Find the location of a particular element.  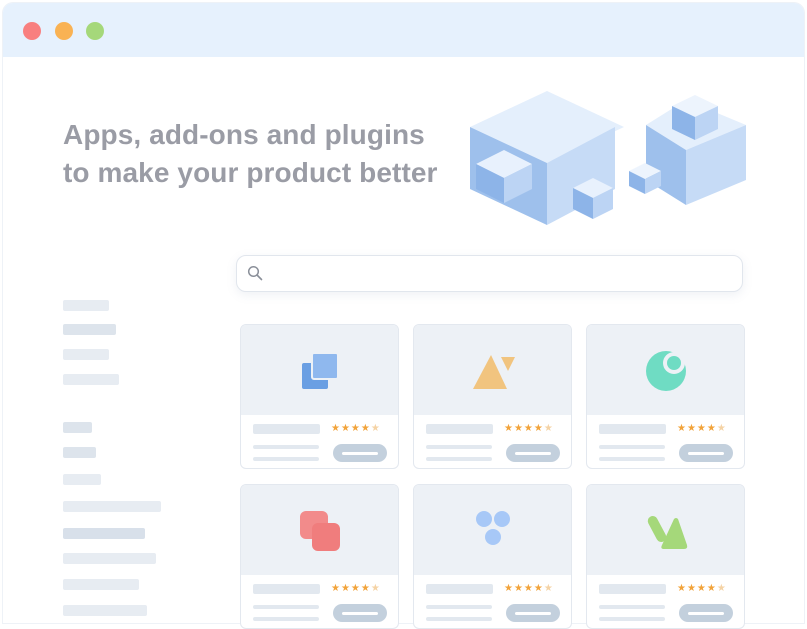

rounded-squares-icon is located at coordinates (320, 531).